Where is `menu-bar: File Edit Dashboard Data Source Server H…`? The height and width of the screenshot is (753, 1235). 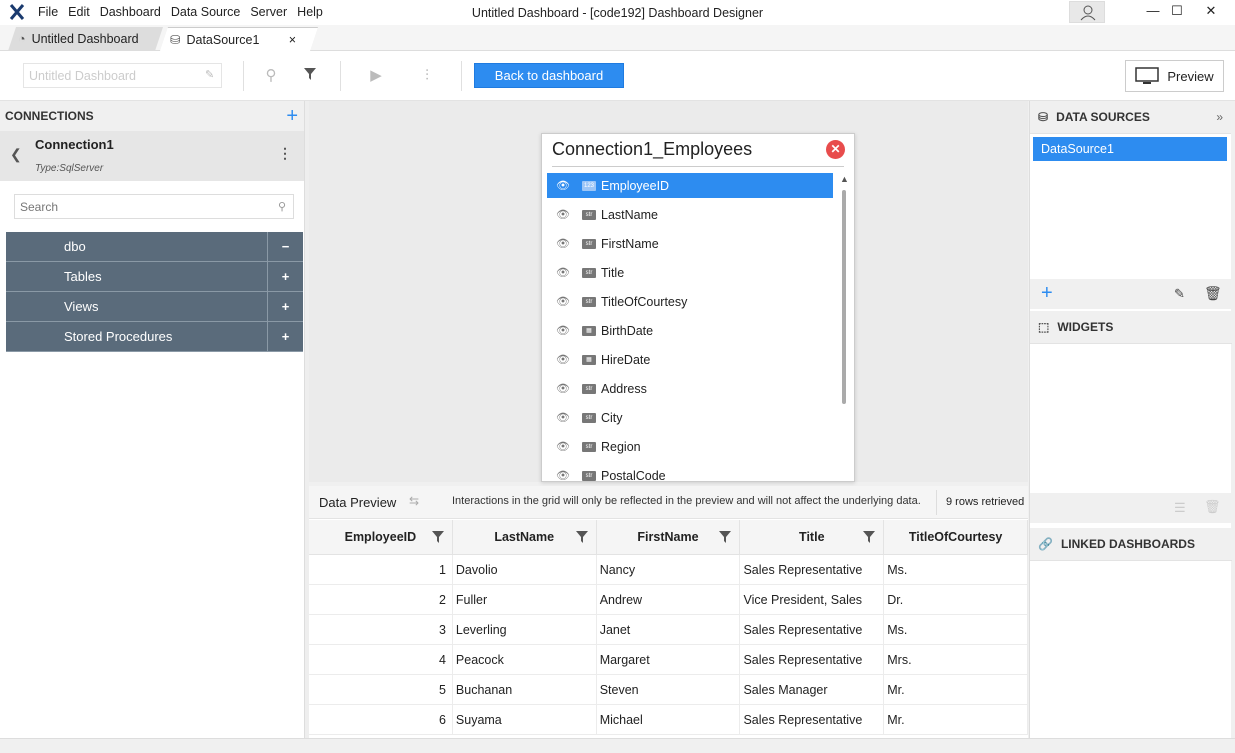
menu-bar: File Edit Dashboard Data Source Server H… is located at coordinates (180, 12).